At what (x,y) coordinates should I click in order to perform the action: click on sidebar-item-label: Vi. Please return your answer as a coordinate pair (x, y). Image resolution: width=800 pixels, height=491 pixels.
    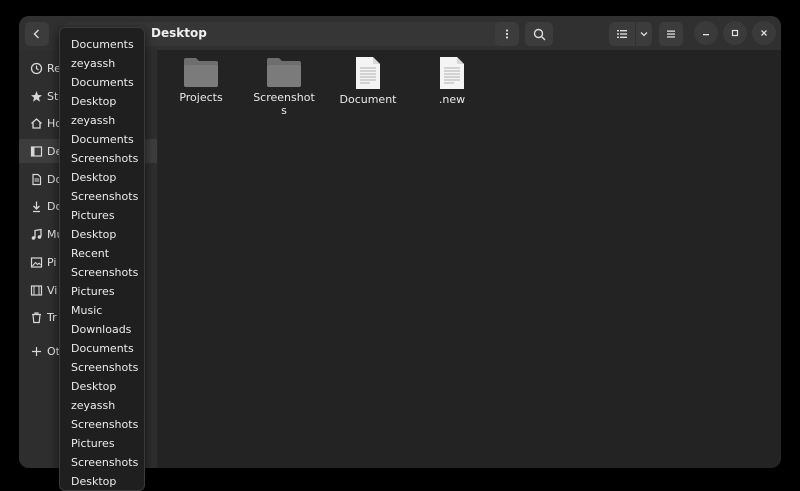
    Looking at the image, I should click on (52, 290).